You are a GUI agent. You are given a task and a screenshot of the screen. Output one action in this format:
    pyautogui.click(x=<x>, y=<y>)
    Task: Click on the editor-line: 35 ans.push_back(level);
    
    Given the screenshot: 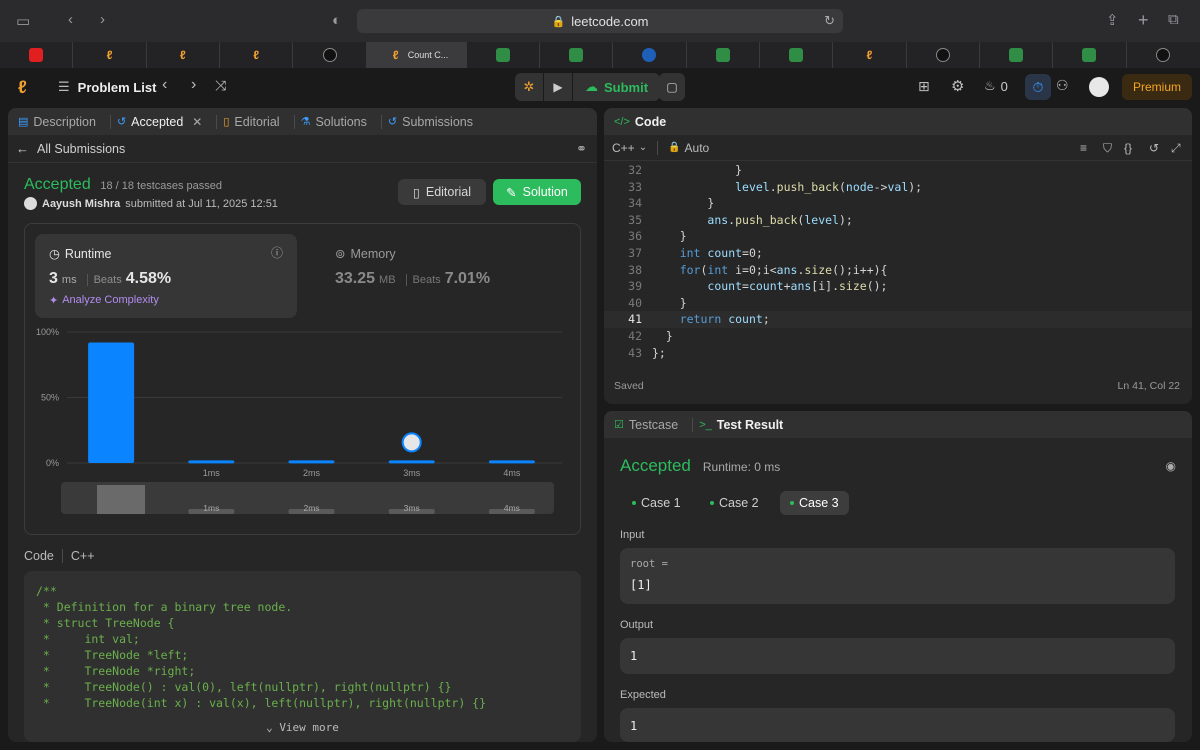 What is the action you would take?
    pyautogui.click(x=898, y=220)
    